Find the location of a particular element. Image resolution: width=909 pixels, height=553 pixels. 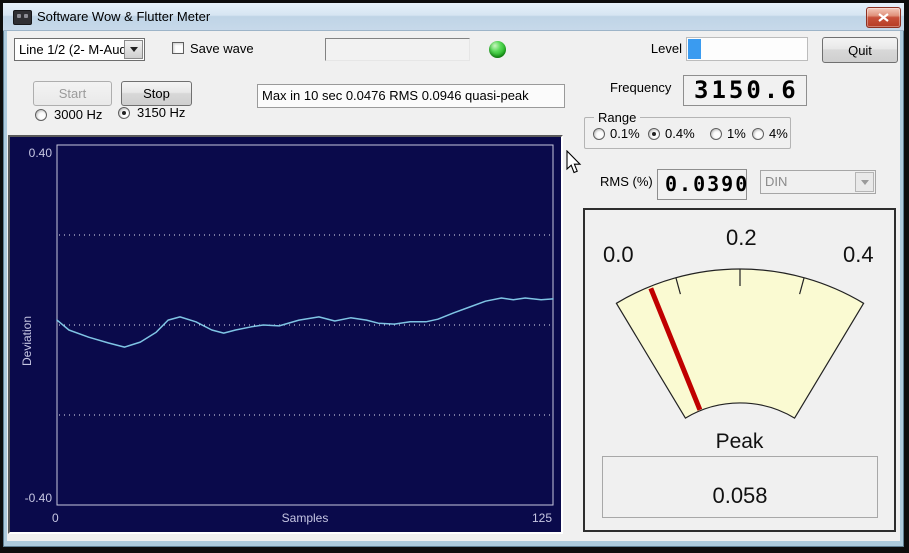

range-group-label: Range is located at coordinates (617, 117).